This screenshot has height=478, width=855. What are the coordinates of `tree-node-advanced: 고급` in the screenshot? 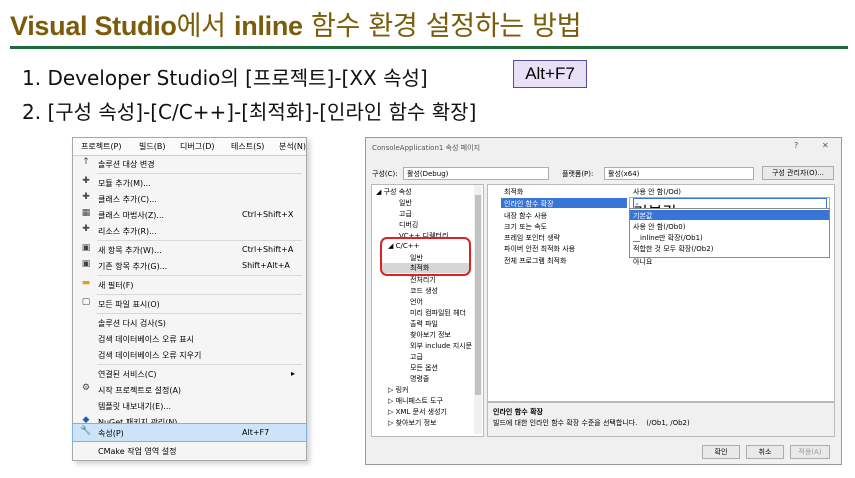 It's located at (405, 214).